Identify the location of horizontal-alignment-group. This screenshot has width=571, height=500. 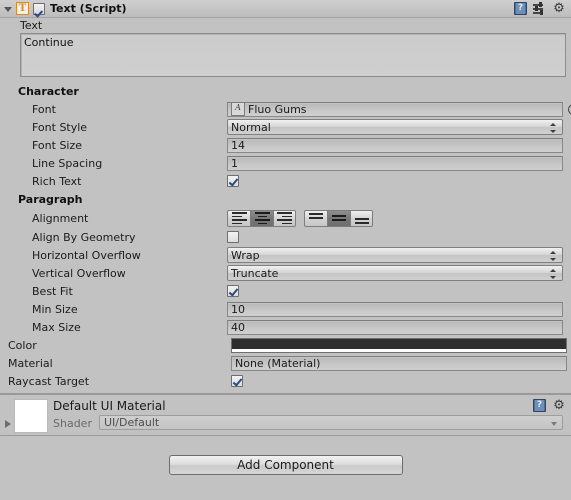
(261, 218).